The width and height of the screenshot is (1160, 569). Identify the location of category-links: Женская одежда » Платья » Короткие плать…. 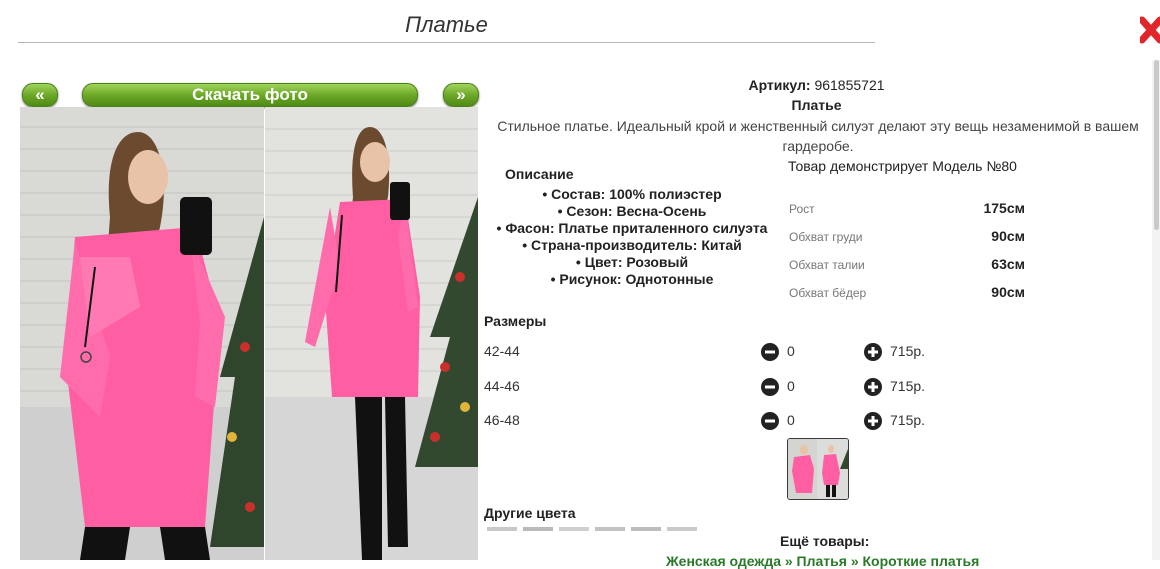
(822, 561).